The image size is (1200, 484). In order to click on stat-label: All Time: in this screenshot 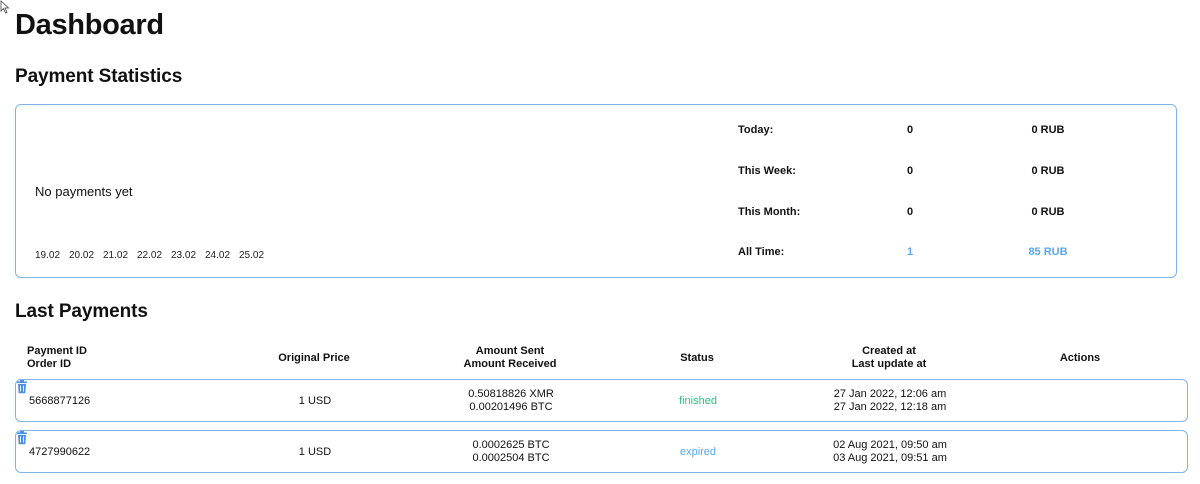, I will do `click(761, 252)`.